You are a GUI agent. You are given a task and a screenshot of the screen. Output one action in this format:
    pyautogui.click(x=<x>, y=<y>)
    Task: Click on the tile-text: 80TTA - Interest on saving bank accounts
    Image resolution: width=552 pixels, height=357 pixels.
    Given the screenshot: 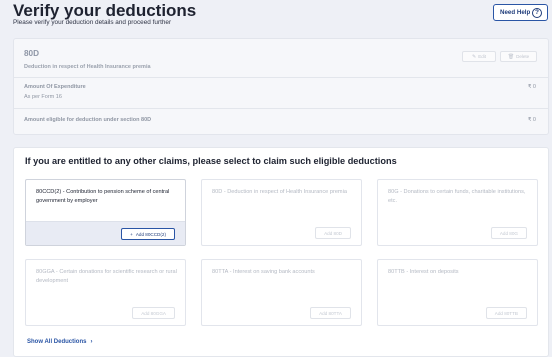 What is the action you would take?
    pyautogui.click(x=263, y=272)
    